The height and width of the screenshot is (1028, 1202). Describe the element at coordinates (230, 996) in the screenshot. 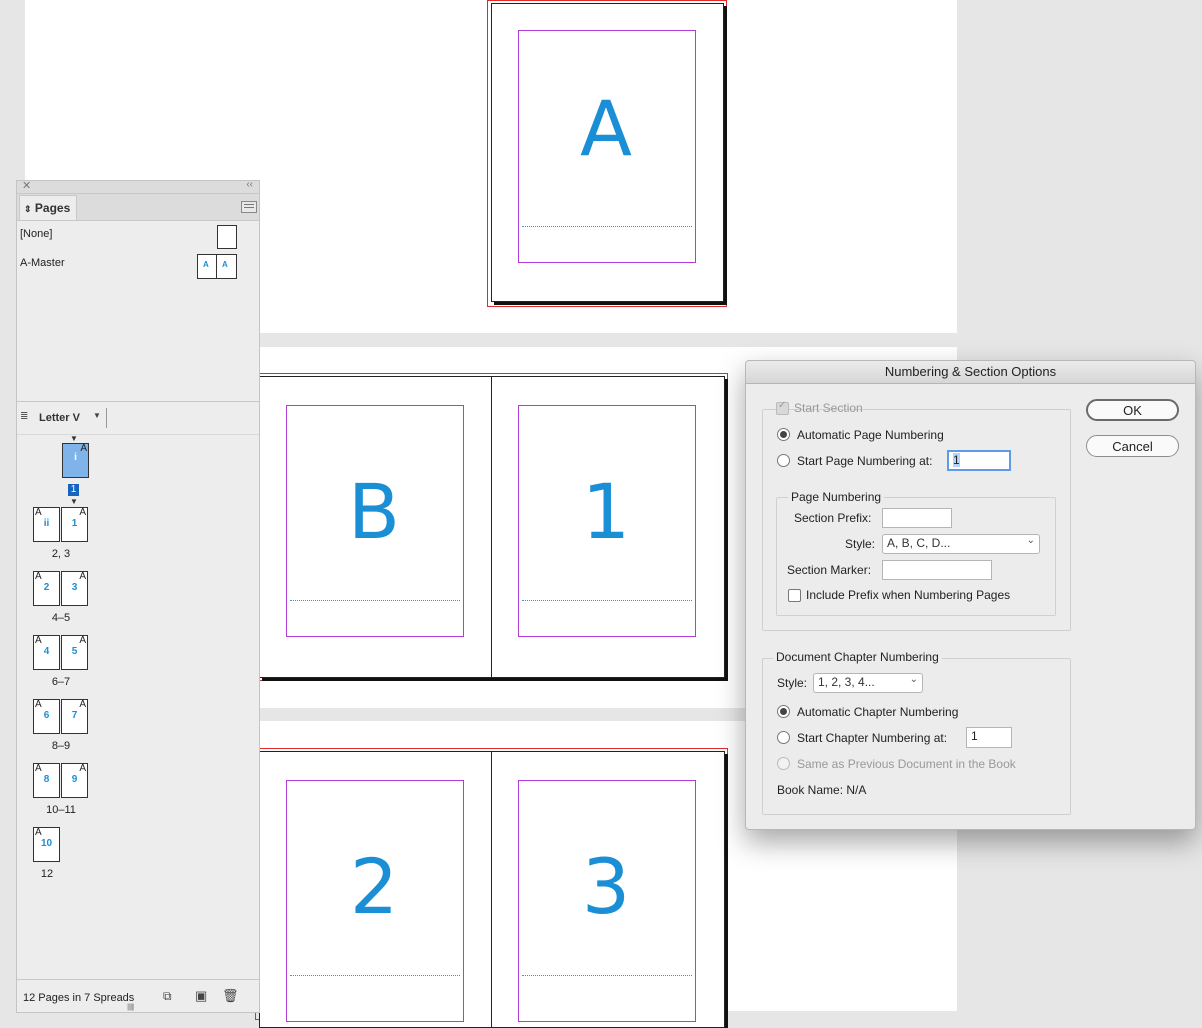

I see `delete-page-icon: 🗑` at that location.